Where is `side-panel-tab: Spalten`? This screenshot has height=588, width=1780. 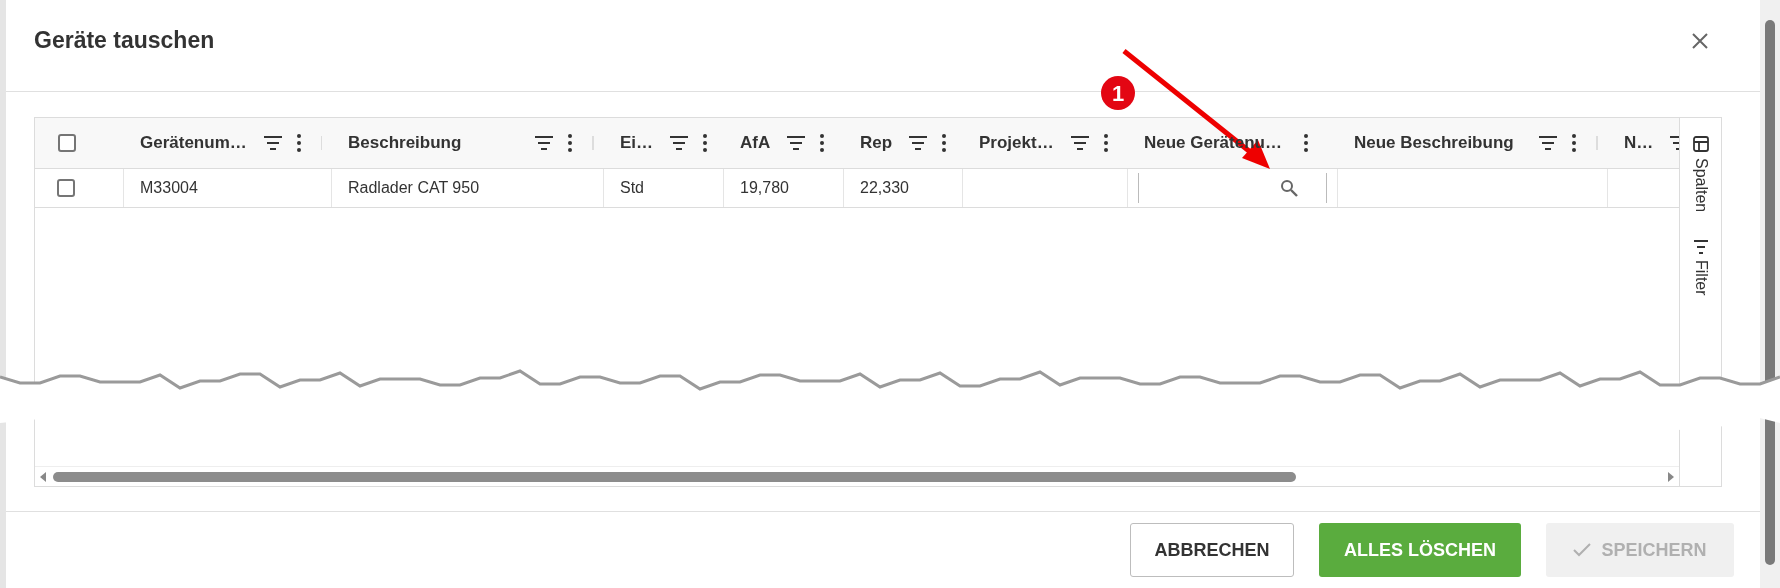
side-panel-tab: Spalten is located at coordinates (1700, 174).